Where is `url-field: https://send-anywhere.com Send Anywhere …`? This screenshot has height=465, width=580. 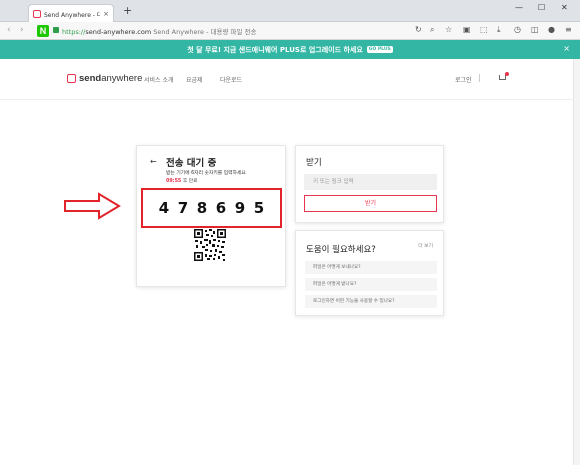 url-field: https://send-anywhere.com Send Anywhere … is located at coordinates (159, 31).